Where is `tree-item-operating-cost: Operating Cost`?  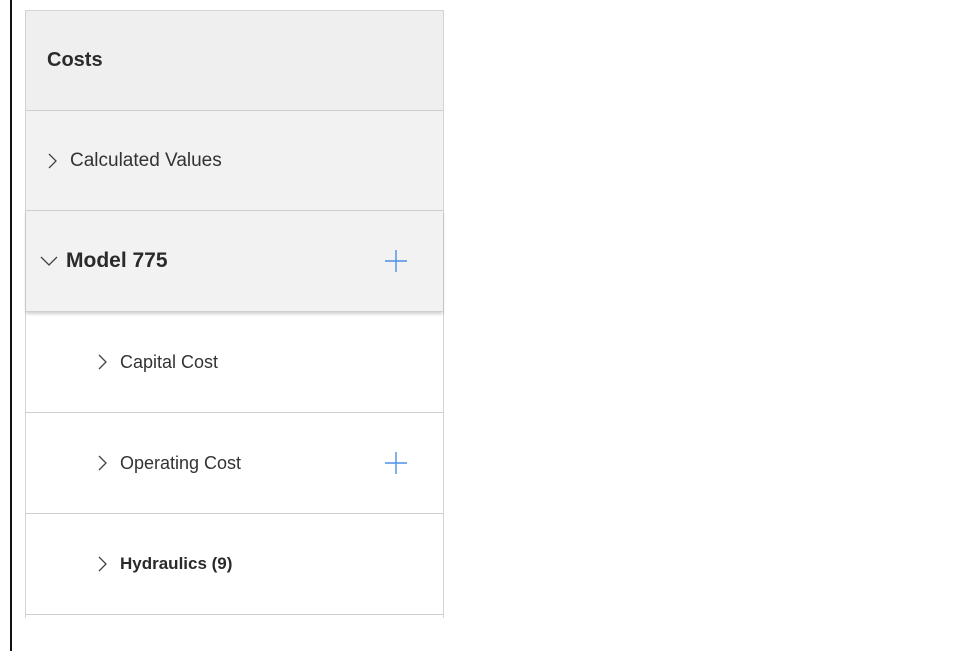 tree-item-operating-cost: Operating Cost is located at coordinates (234, 463).